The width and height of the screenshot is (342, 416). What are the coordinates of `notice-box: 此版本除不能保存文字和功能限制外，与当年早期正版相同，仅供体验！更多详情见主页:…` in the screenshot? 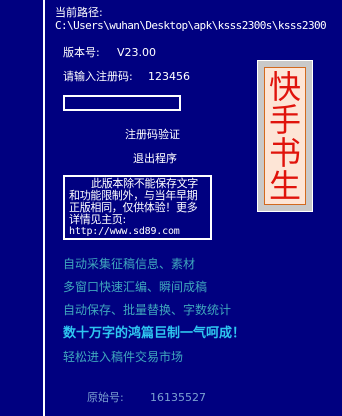 It's located at (137, 207).